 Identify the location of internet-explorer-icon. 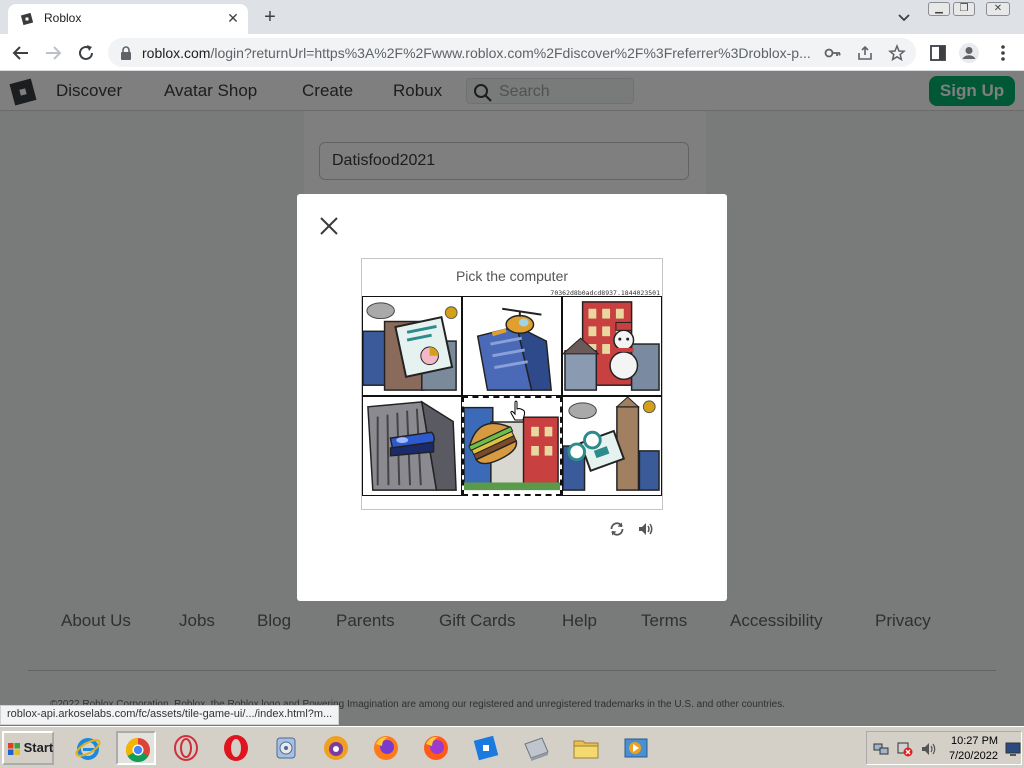
(88, 749).